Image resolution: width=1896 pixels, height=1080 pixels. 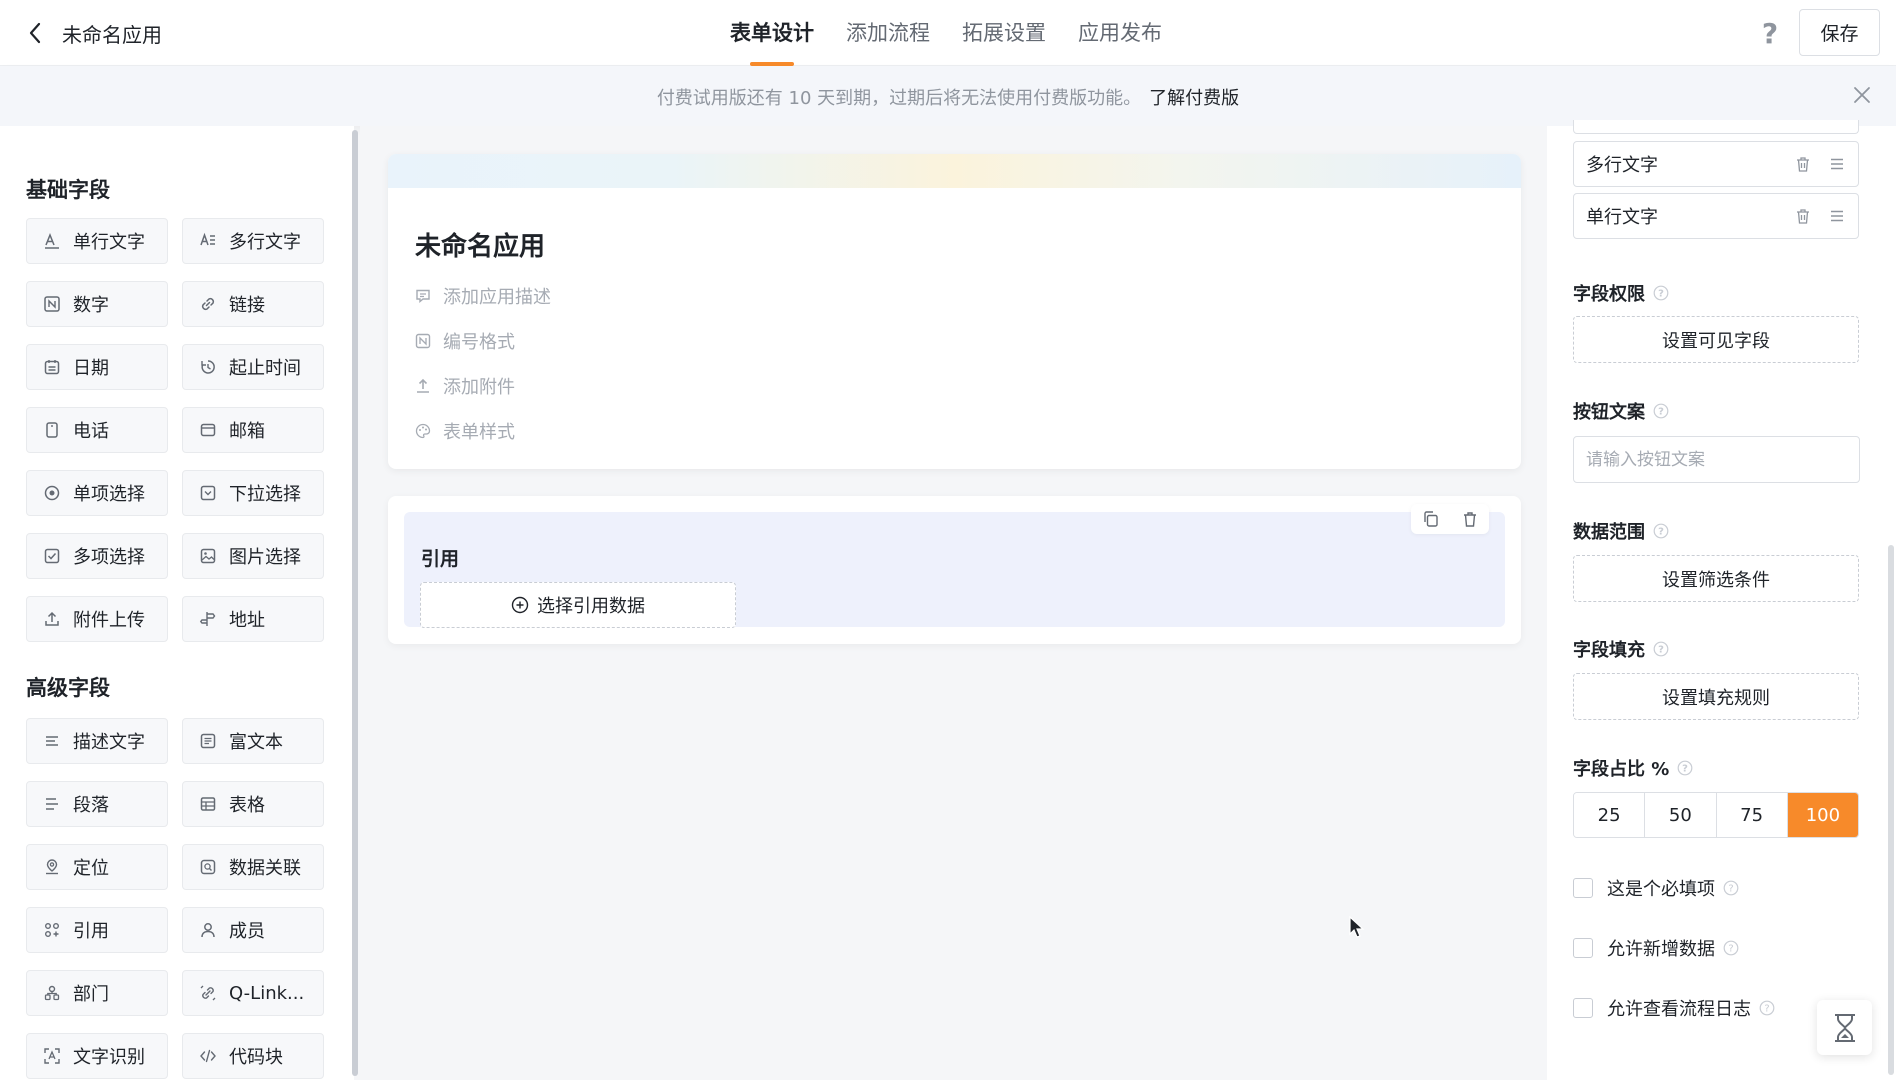 What do you see at coordinates (465, 386) in the screenshot?
I see `add-attachment-option: 添加附件` at bounding box center [465, 386].